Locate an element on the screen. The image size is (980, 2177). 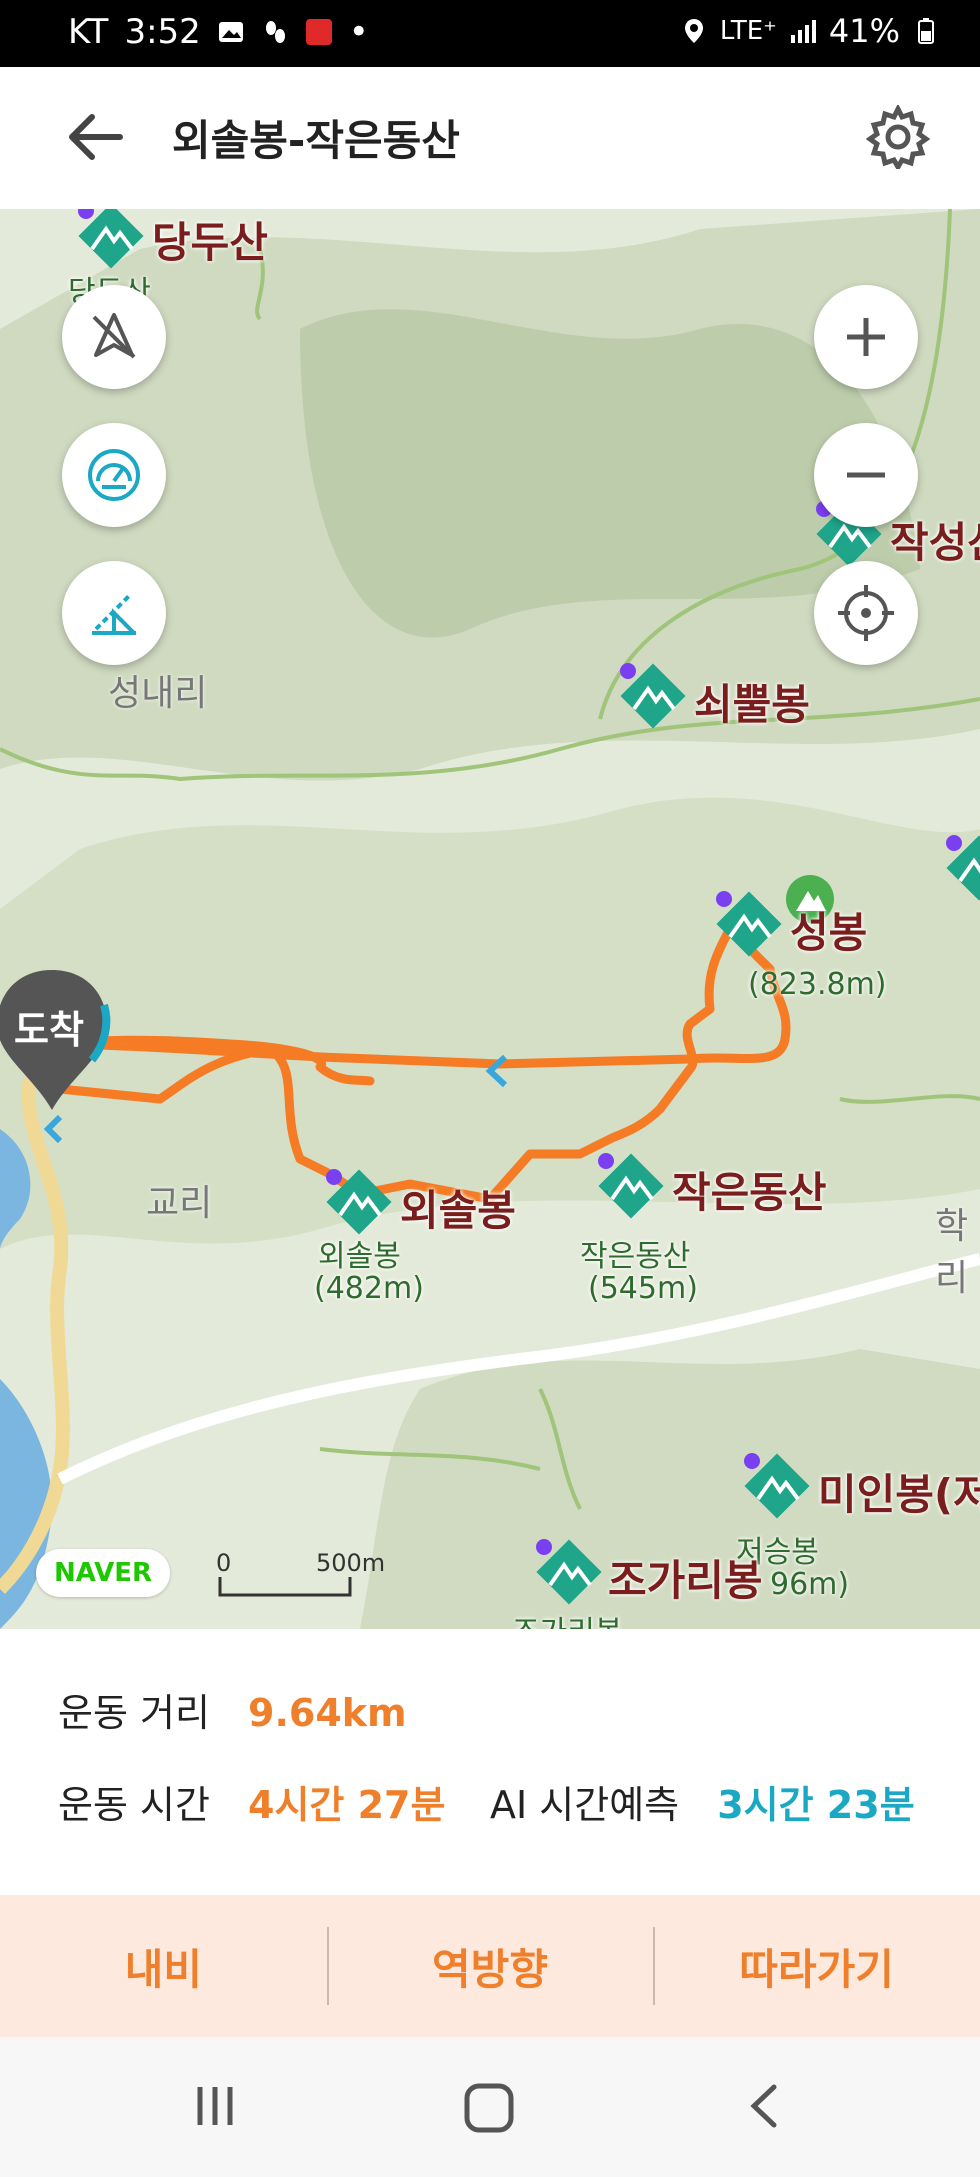
action-bar: 내비 역방향 따라가기 is located at coordinates (490, 1966).